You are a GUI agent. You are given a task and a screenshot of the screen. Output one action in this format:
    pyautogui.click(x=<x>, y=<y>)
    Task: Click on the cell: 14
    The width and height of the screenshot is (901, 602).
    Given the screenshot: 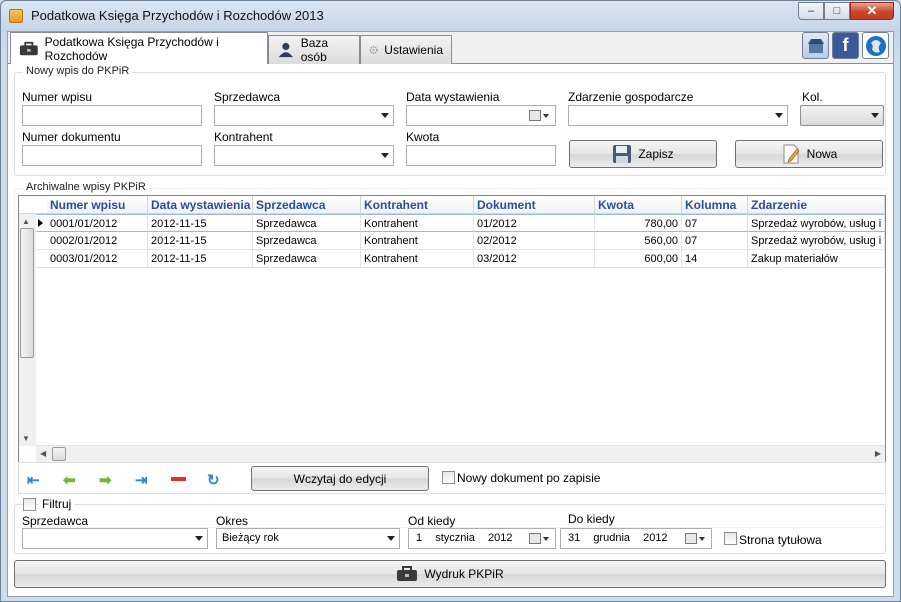 What is the action you would take?
    pyautogui.click(x=715, y=259)
    